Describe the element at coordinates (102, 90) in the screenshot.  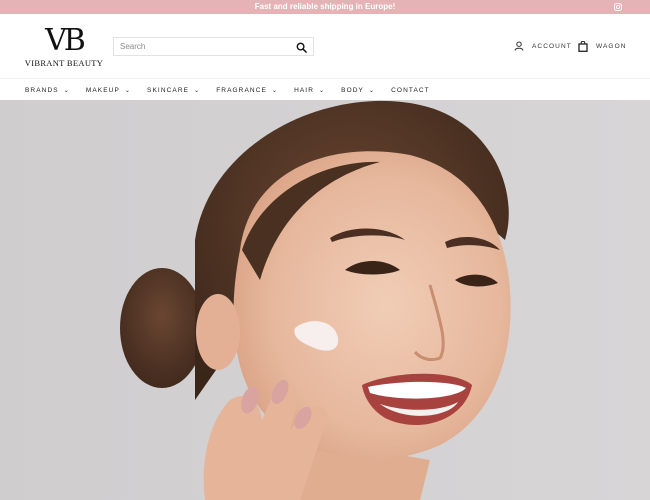
I see `nav-label: MAKEUP` at that location.